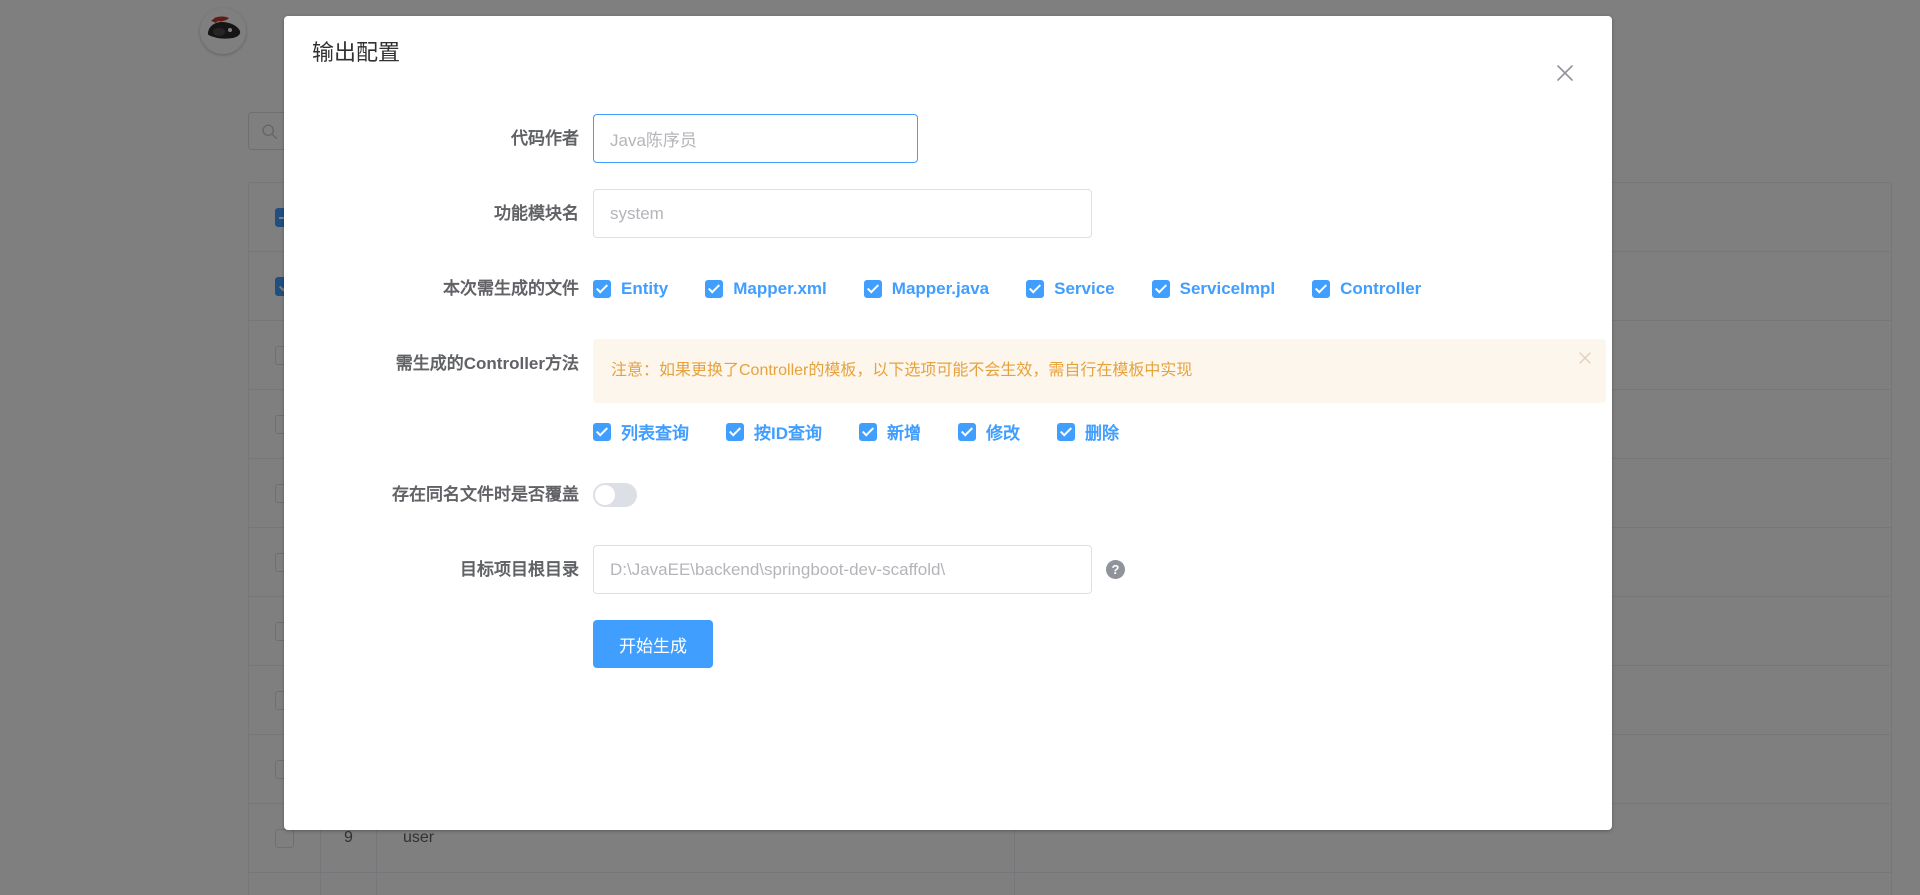  Describe the element at coordinates (1003, 433) in the screenshot. I see `checkbox-label: 修改` at that location.